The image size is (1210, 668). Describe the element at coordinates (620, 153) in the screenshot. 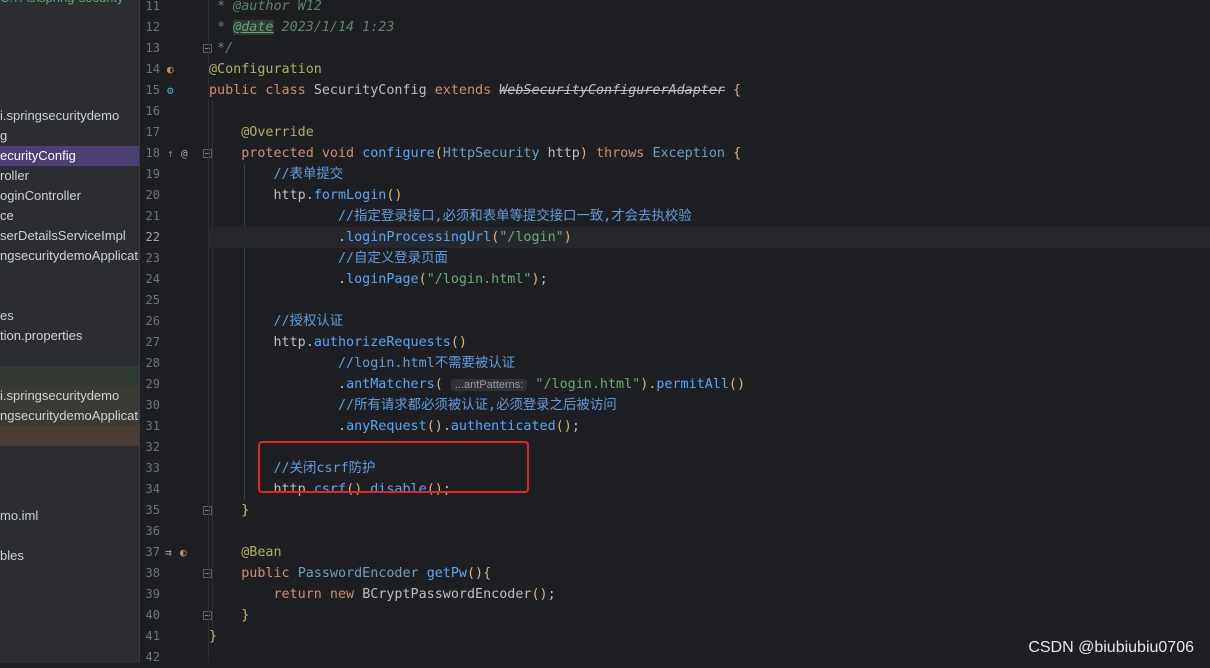

I see `code-token: throws` at that location.